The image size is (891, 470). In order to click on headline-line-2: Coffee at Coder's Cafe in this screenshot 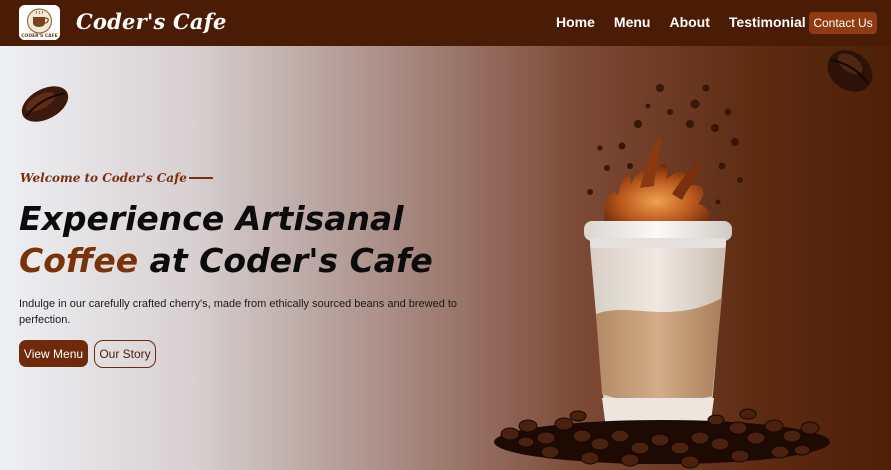, I will do `click(226, 261)`.